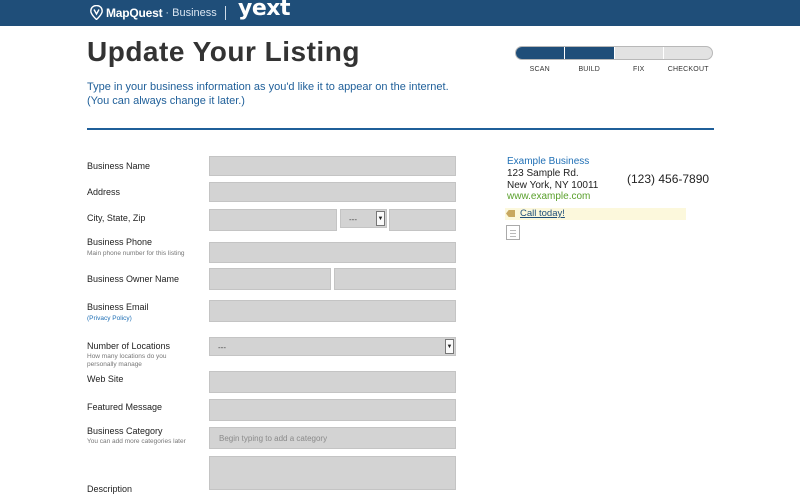 This screenshot has width=800, height=494. What do you see at coordinates (332, 382) in the screenshot?
I see `website-input` at bounding box center [332, 382].